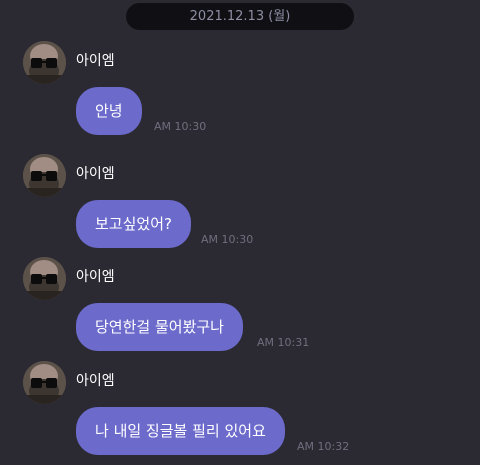 This screenshot has width=480, height=465. Describe the element at coordinates (240, 16) in the screenshot. I see `date-divider: 2021.12.13 (월)` at that location.